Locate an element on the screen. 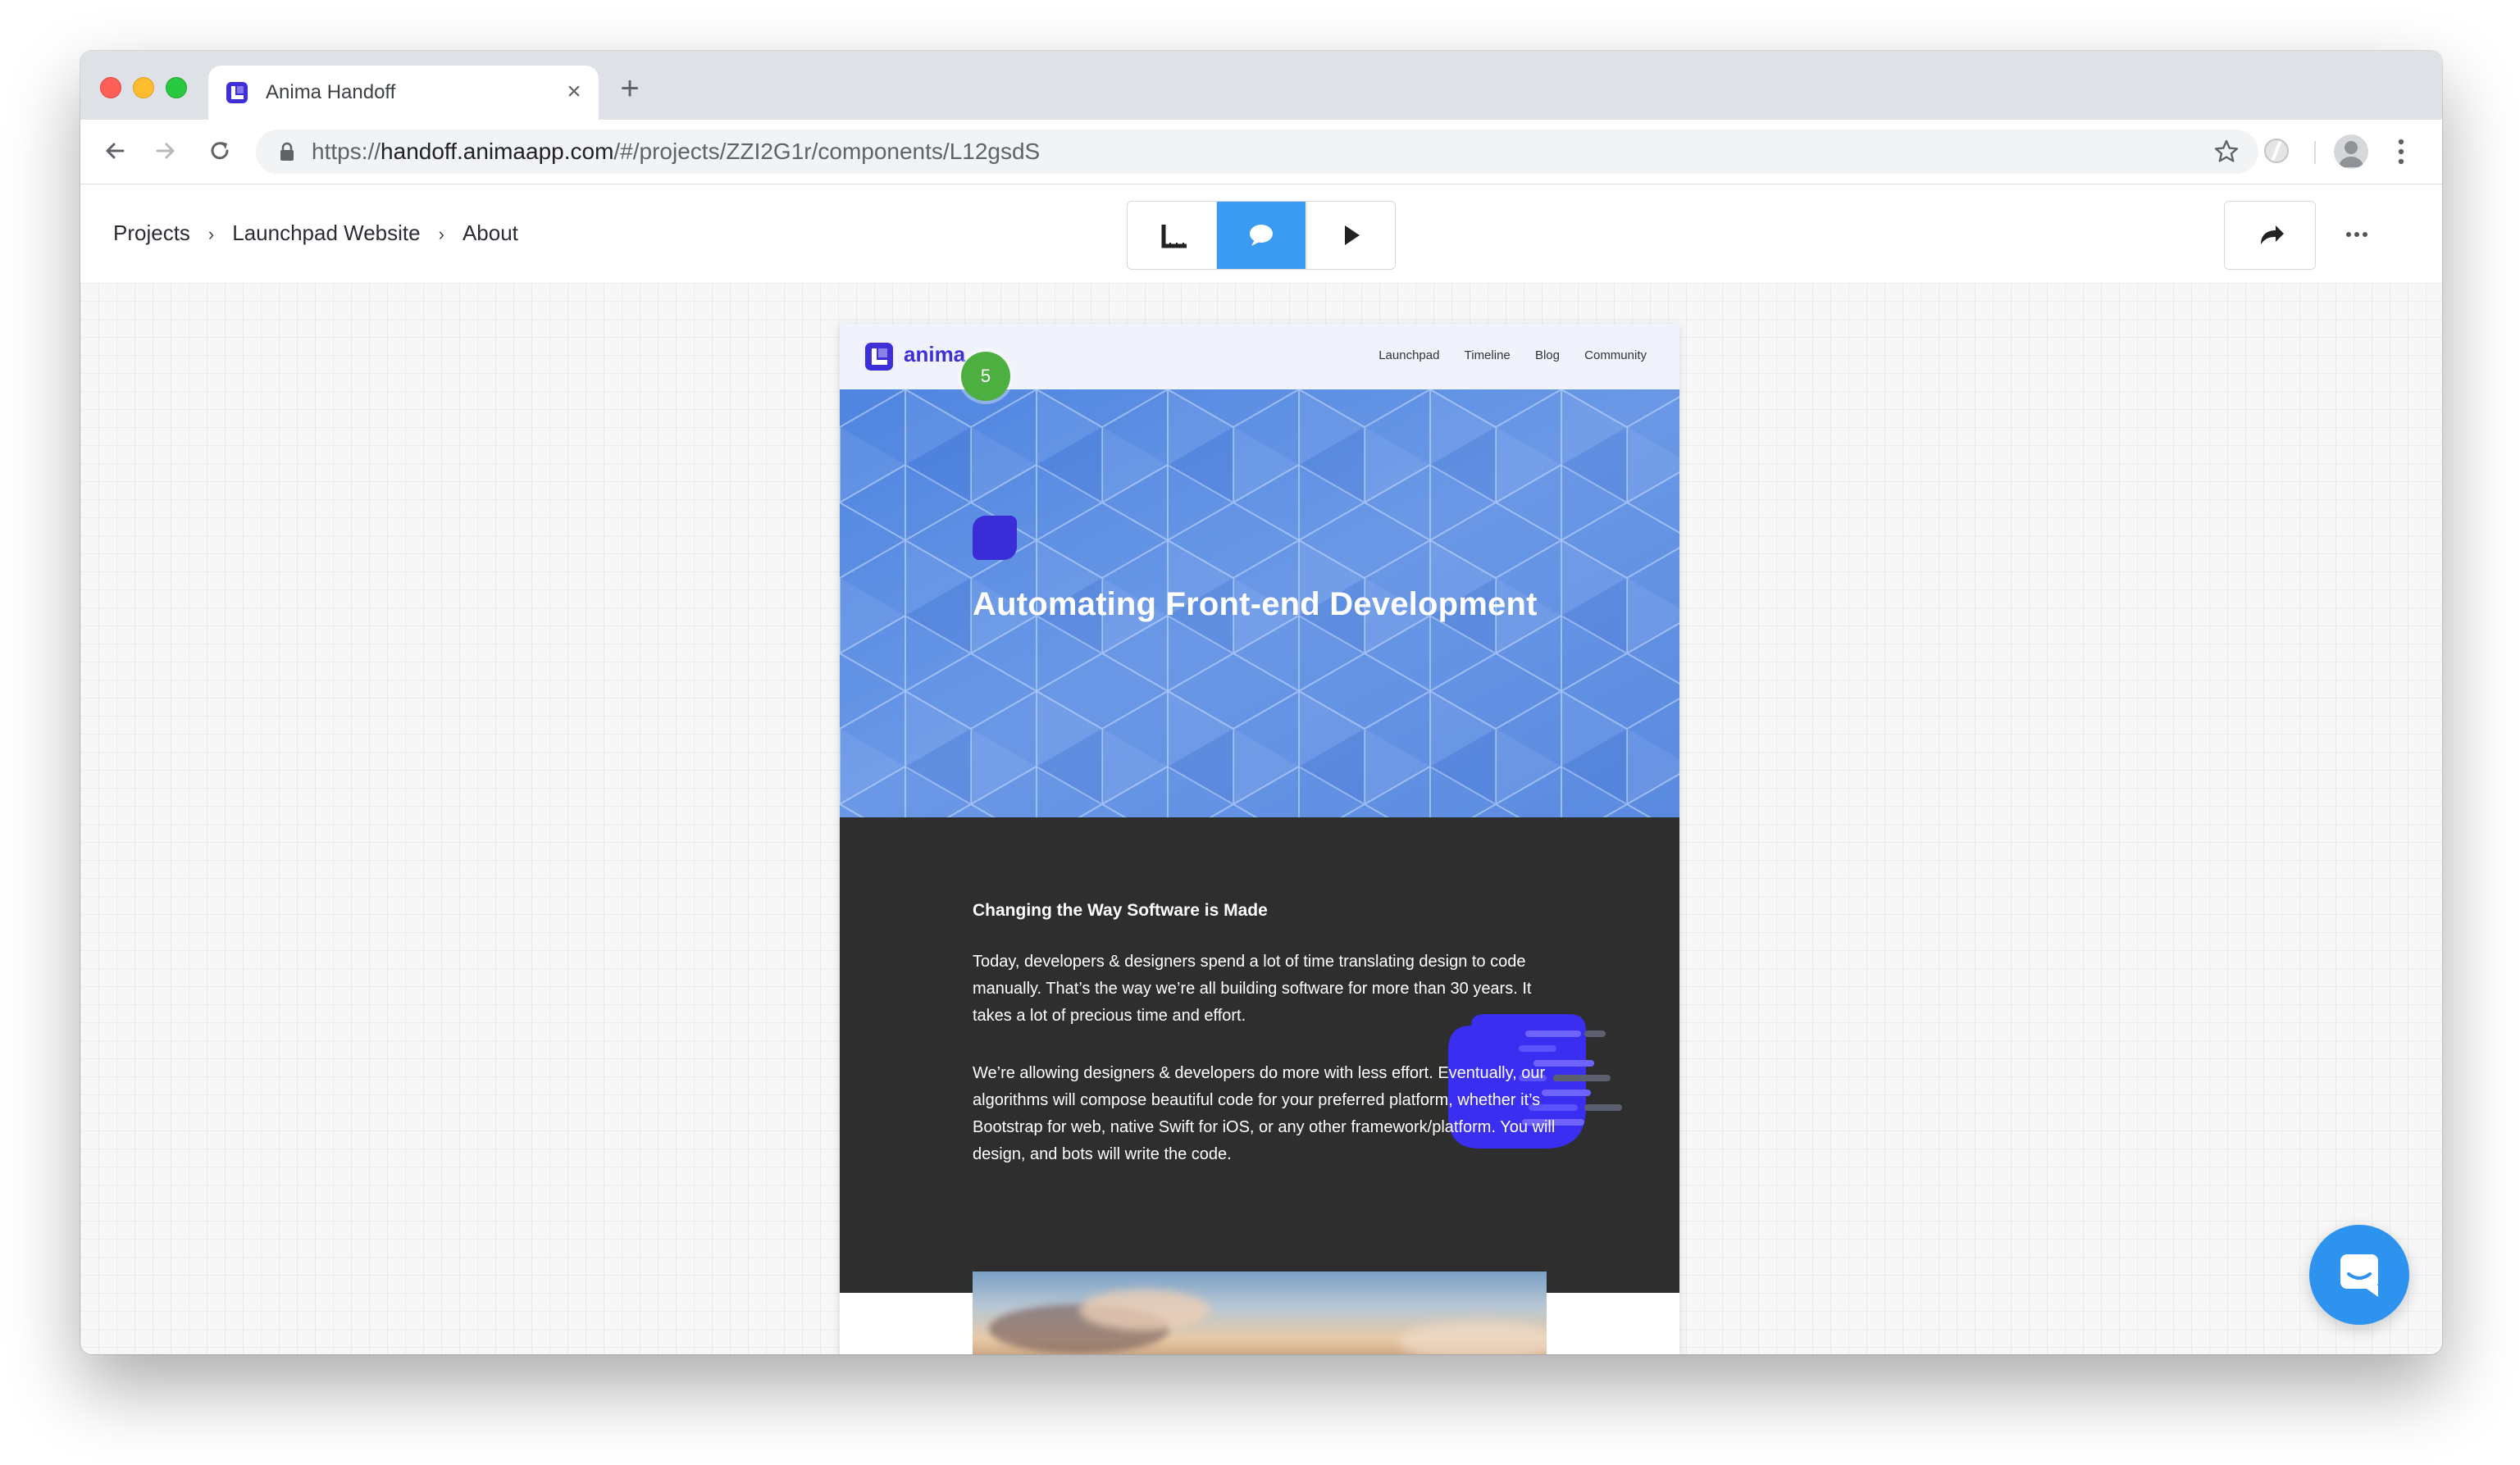 This screenshot has height=1465, width=2520. more-options-icon is located at coordinates (2357, 234).